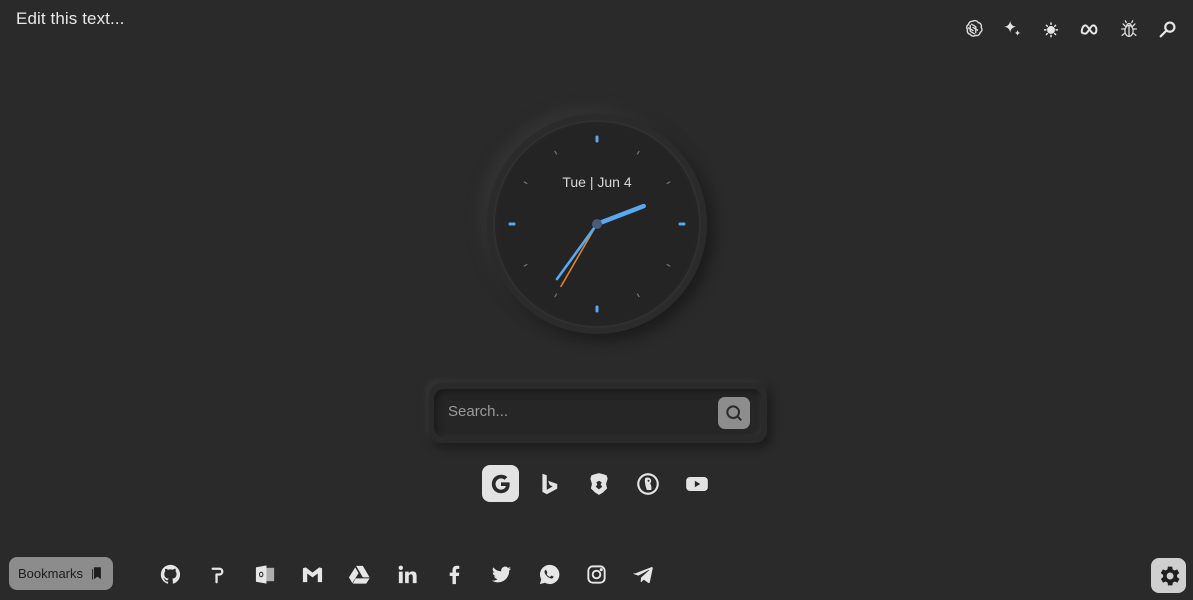  What do you see at coordinates (217, 574) in the screenshot?
I see `perplexity-icon` at bounding box center [217, 574].